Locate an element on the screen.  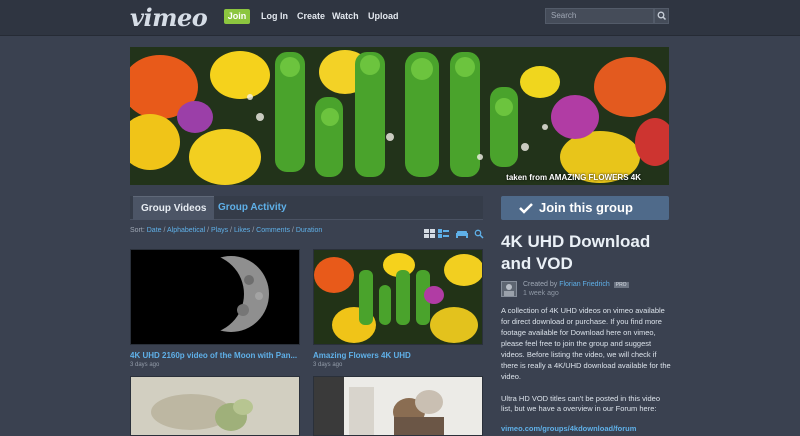
nav-watch: Watch is located at coordinates (345, 16).